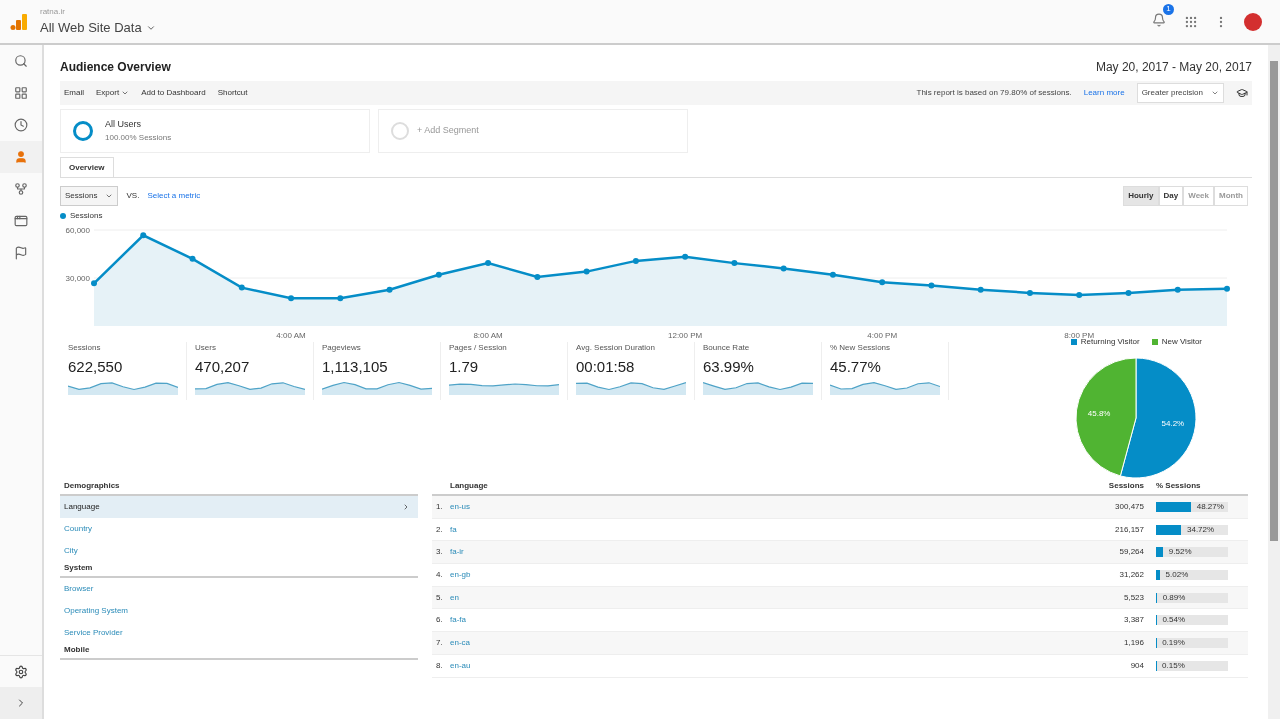 Image resolution: width=1280 pixels, height=719 pixels. What do you see at coordinates (460, 665) in the screenshot?
I see `language-link: en-au` at bounding box center [460, 665].